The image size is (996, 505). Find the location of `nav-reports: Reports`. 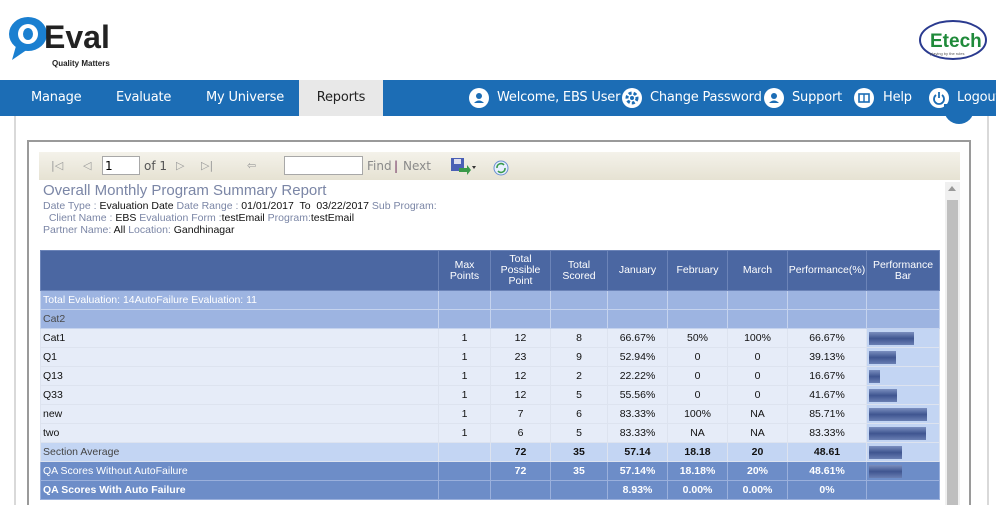

nav-reports: Reports is located at coordinates (341, 98).